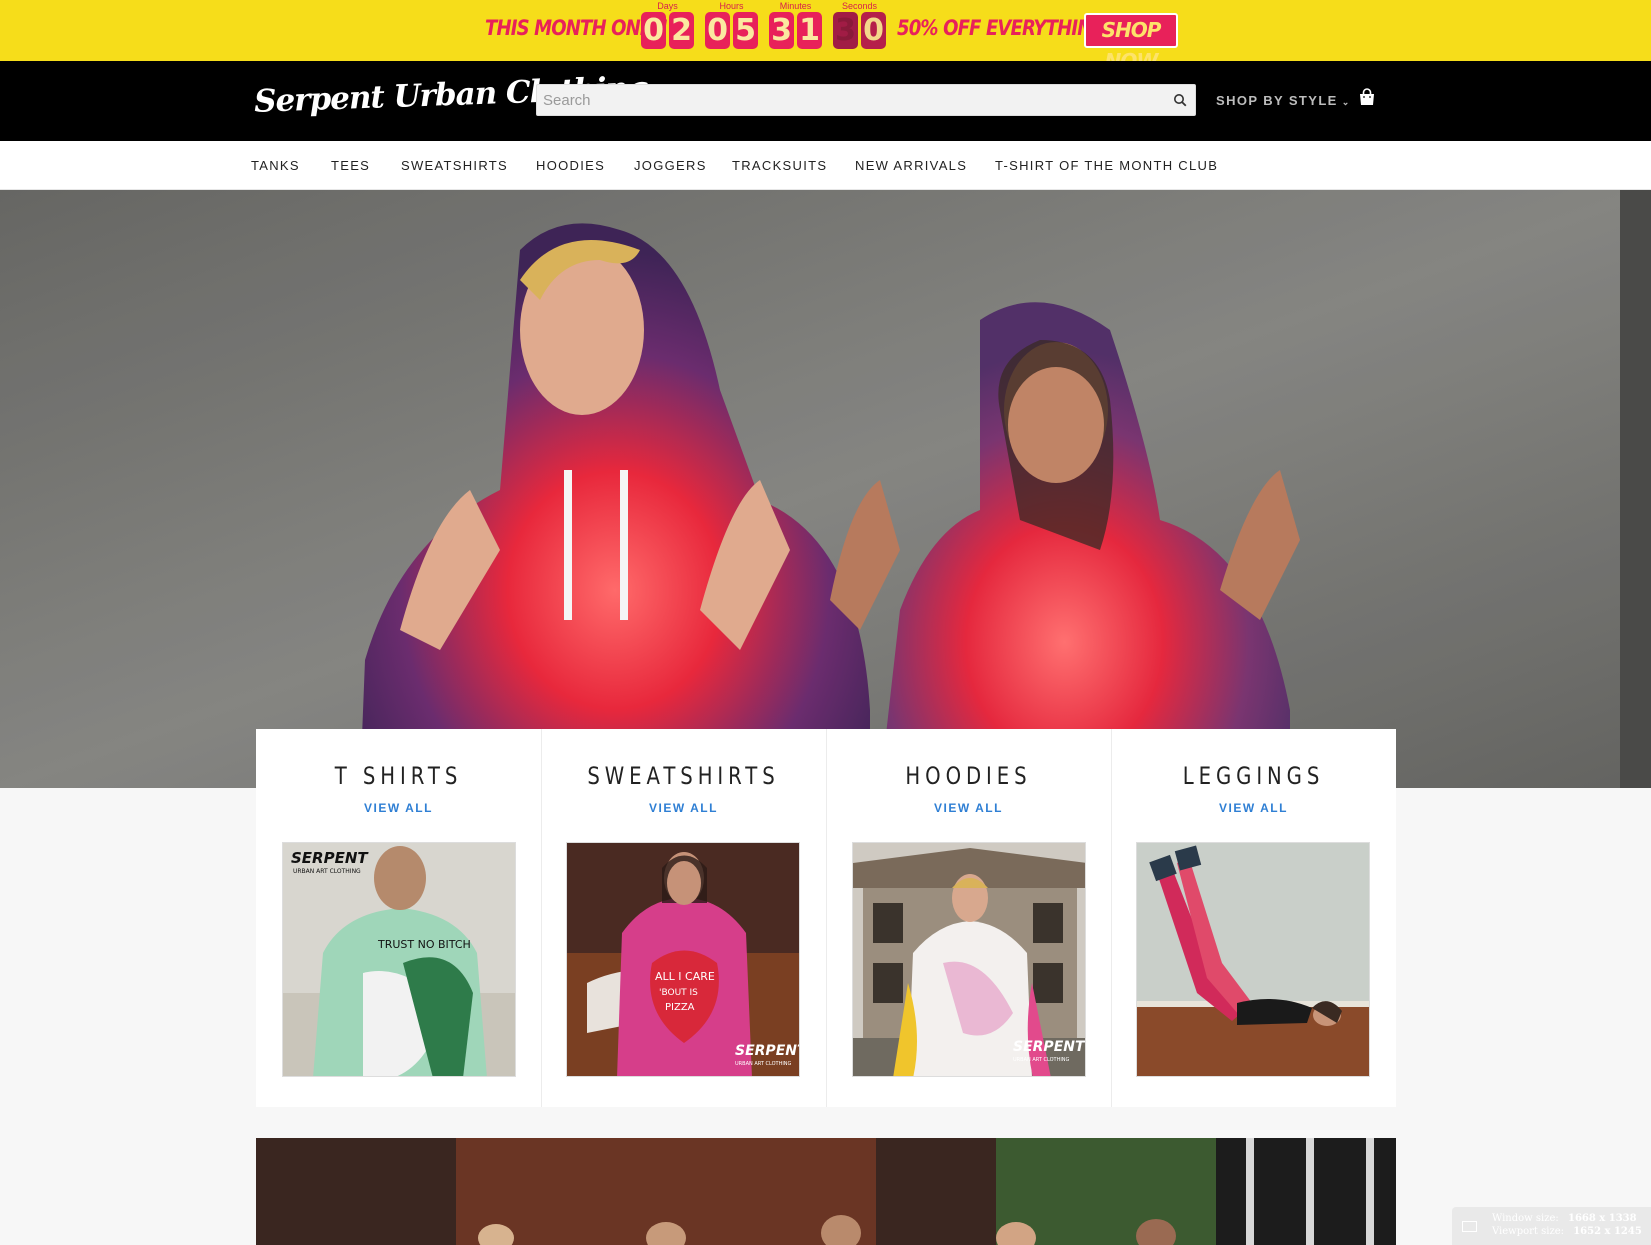 The height and width of the screenshot is (1245, 1651). Describe the element at coordinates (1106, 165) in the screenshot. I see `nav-item-tshirt-club: T-SHIRT OF THE MONTH CLUB` at that location.